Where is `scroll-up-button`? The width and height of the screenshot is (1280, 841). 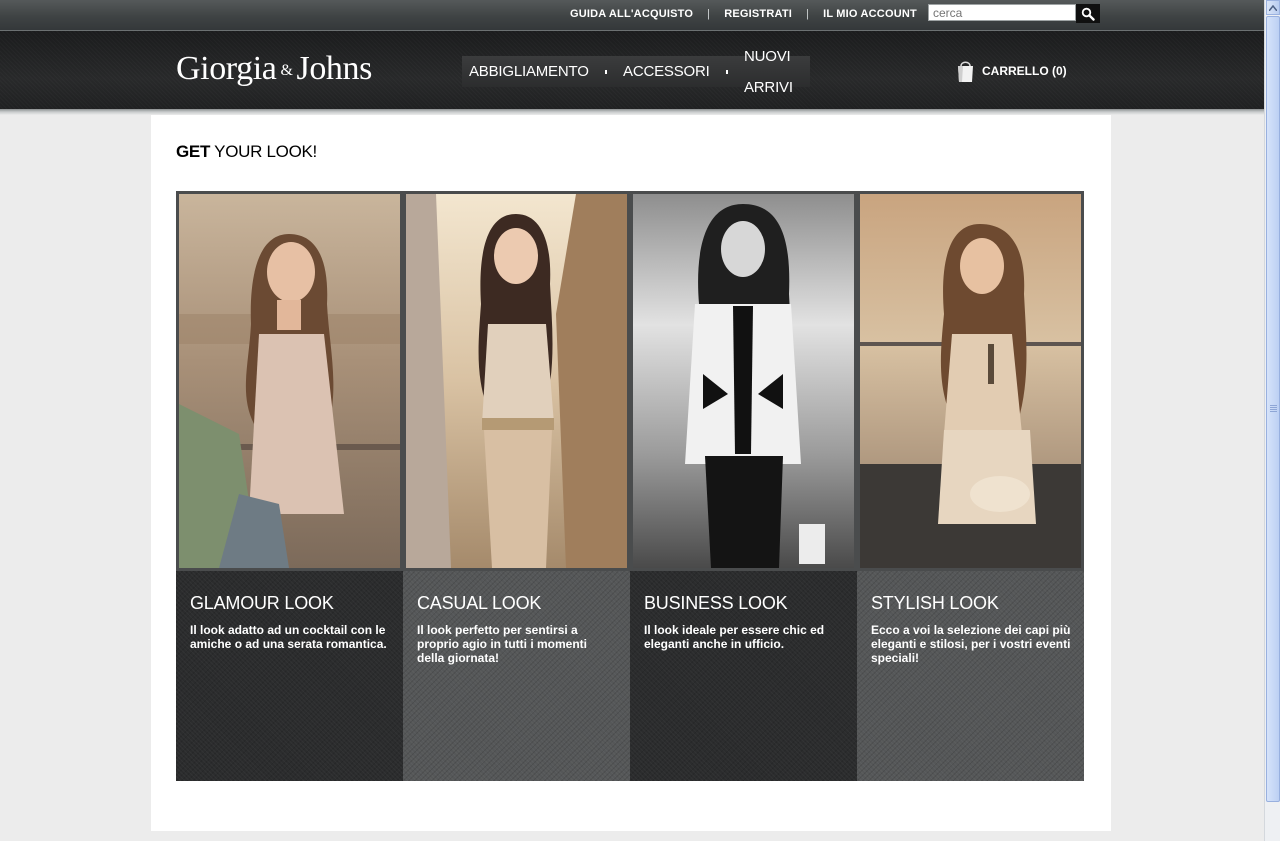
scroll-up-button is located at coordinates (1273, 7).